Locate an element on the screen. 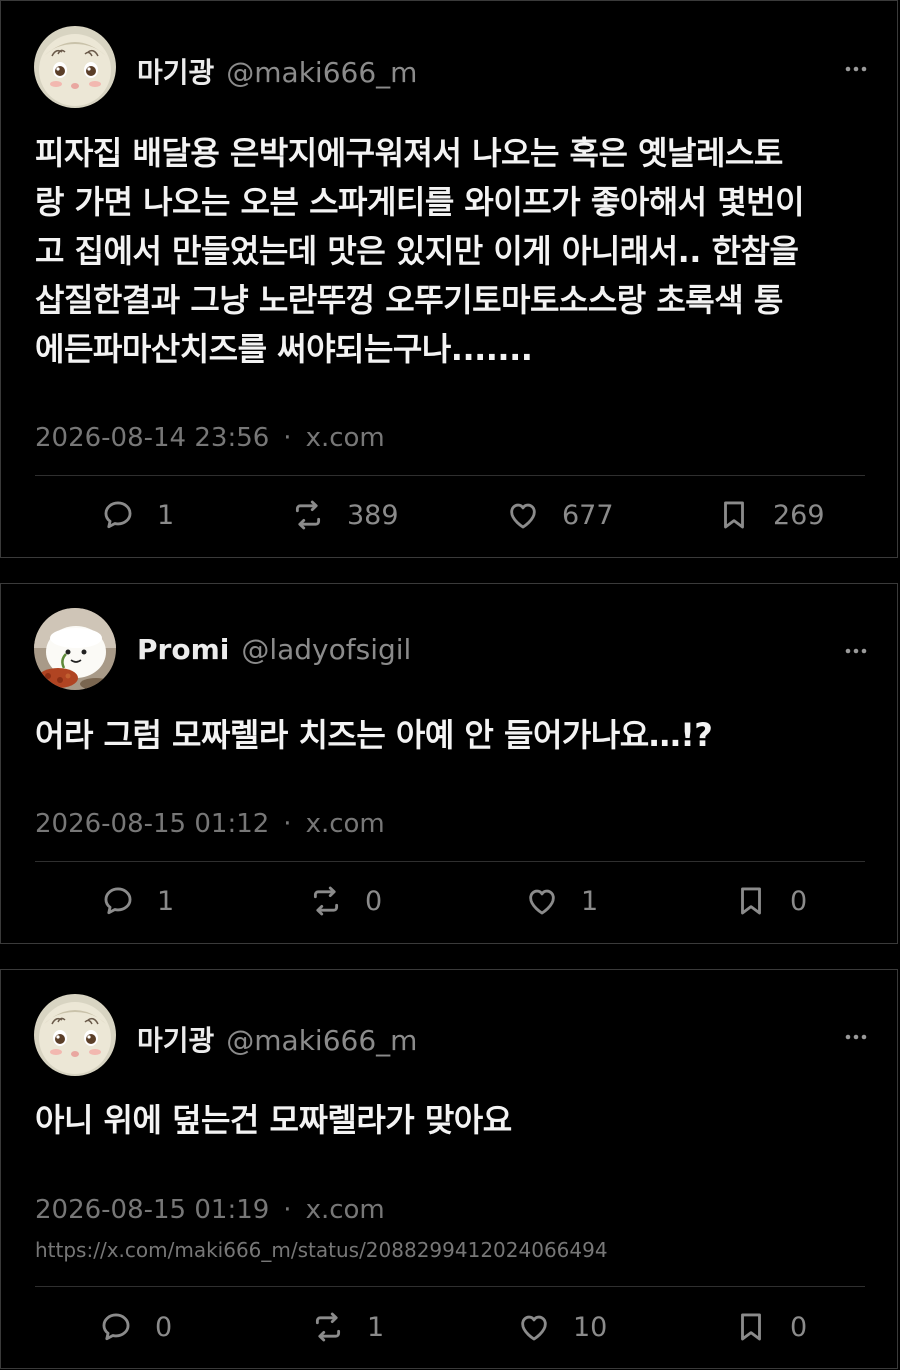 The height and width of the screenshot is (1370, 900). timestamp: 2026-08-15 01:19 is located at coordinates (152, 1210).